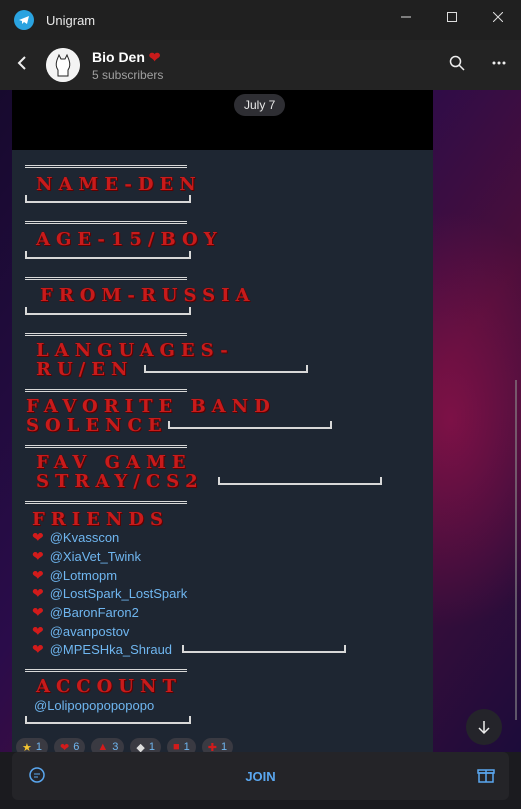 This screenshot has width=521, height=809. What do you see at coordinates (499, 65) in the screenshot?
I see `more-options-icon` at bounding box center [499, 65].